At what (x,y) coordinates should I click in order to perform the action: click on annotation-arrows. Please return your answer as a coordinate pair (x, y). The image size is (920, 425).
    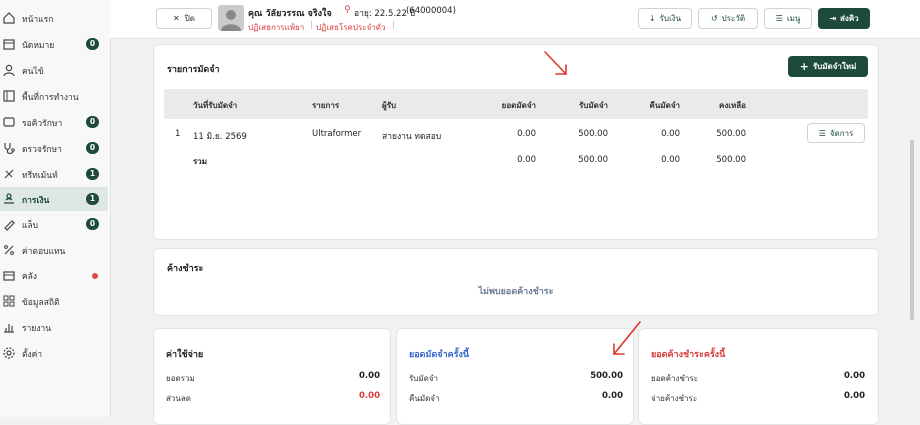
    Looking at the image, I should click on (592, 203).